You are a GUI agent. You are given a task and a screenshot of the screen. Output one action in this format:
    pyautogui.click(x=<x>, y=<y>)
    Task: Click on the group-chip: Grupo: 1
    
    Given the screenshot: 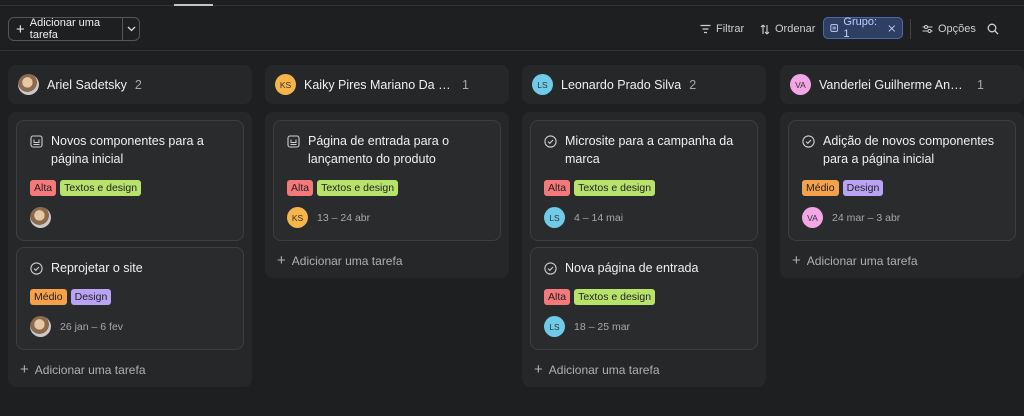 What is the action you would take?
    pyautogui.click(x=863, y=28)
    